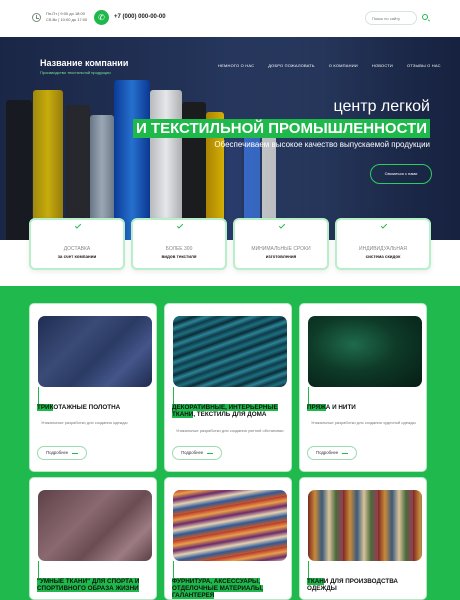 The height and width of the screenshot is (600, 460). Describe the element at coordinates (67, 19) in the screenshot. I see `hours-weekend: Сб-Вс | 10:00 до 17:00` at that location.